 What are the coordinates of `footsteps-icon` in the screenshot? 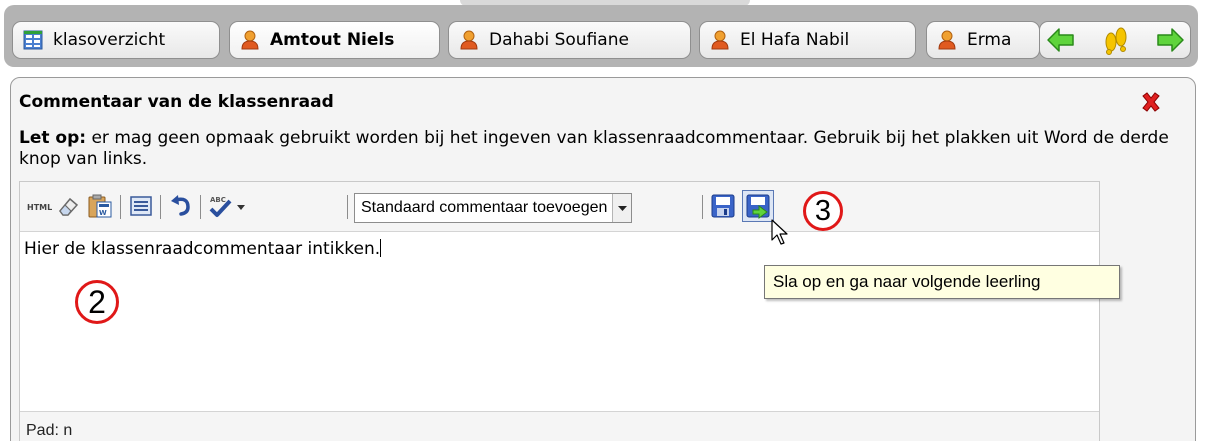 It's located at (1116, 40).